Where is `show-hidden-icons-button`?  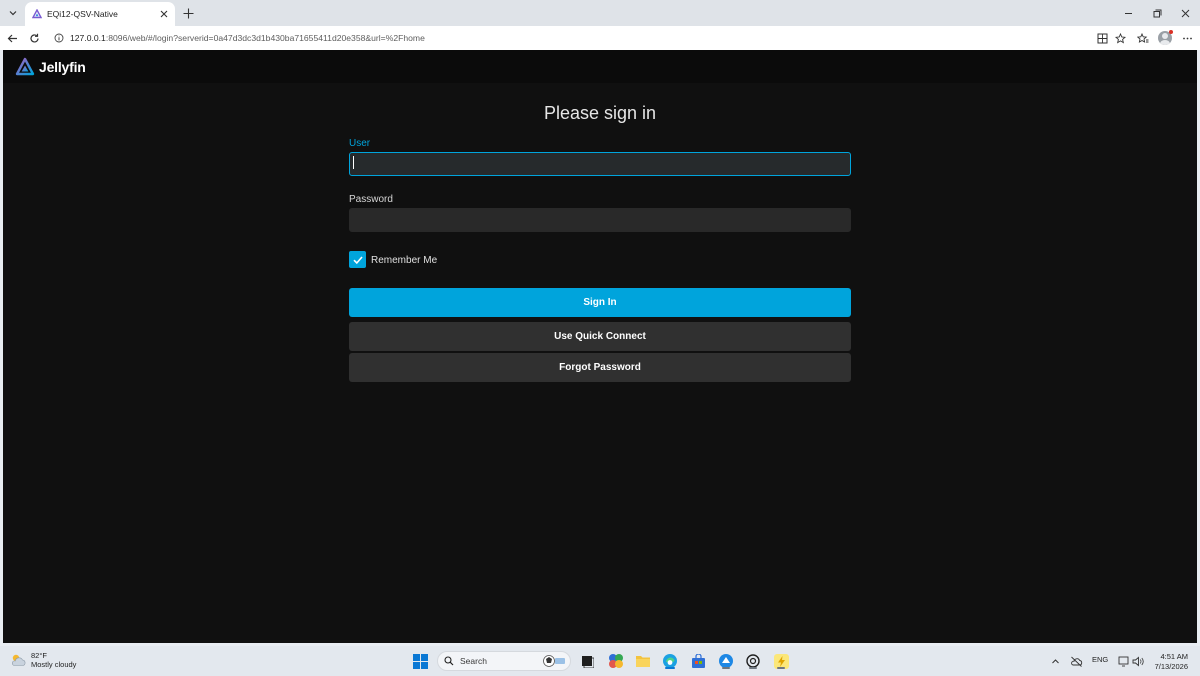
show-hidden-icons-button is located at coordinates (1055, 661).